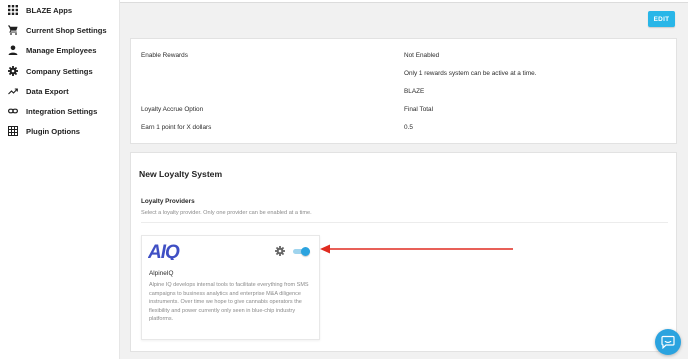  What do you see at coordinates (49, 10) in the screenshot?
I see `sidebar-item-label: BLAZE Apps` at bounding box center [49, 10].